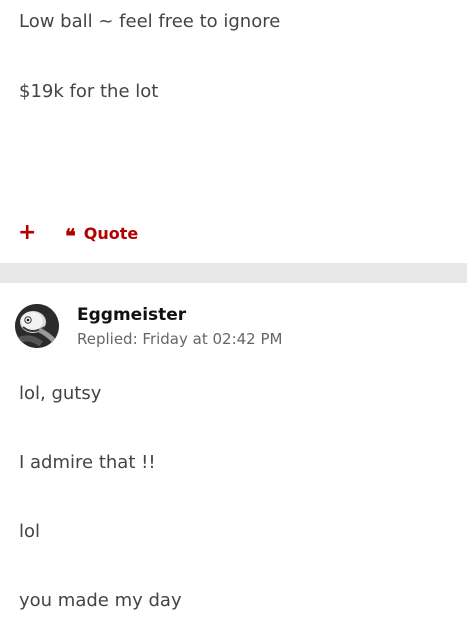 The image size is (467, 633). Describe the element at coordinates (60, 393) in the screenshot. I see `message-line: lol, gutsy` at that location.